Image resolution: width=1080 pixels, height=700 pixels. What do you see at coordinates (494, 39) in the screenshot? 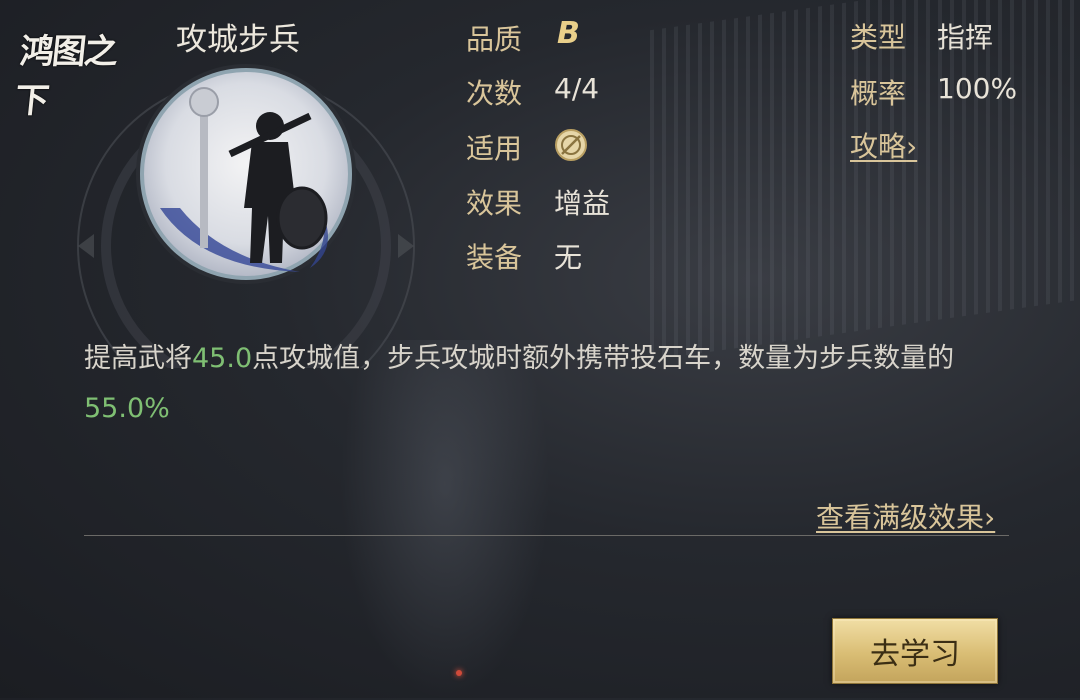
I see `quality-label: 品质` at bounding box center [494, 39].